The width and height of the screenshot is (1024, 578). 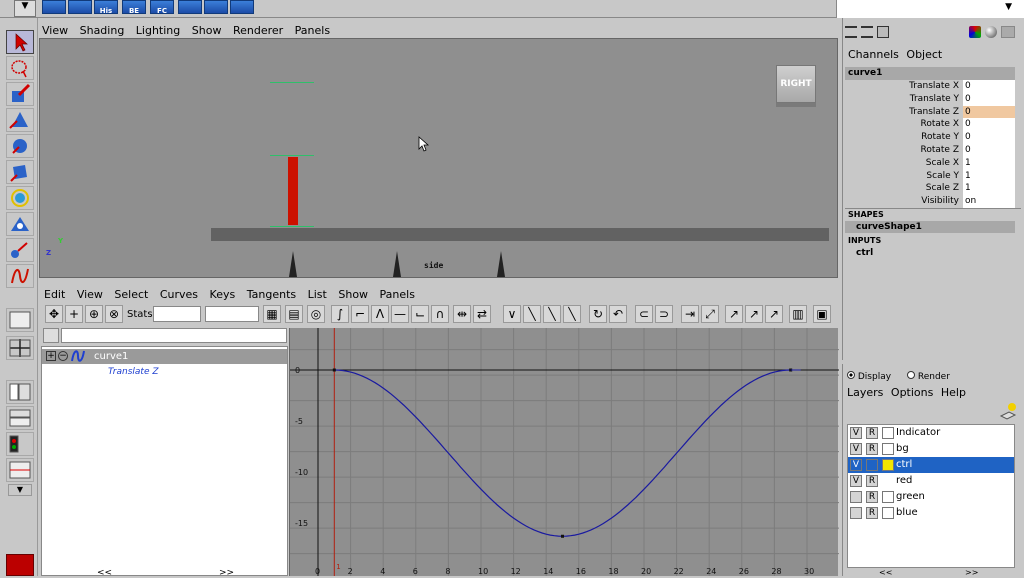 I want to click on layer-row: R green, so click(x=931, y=497).